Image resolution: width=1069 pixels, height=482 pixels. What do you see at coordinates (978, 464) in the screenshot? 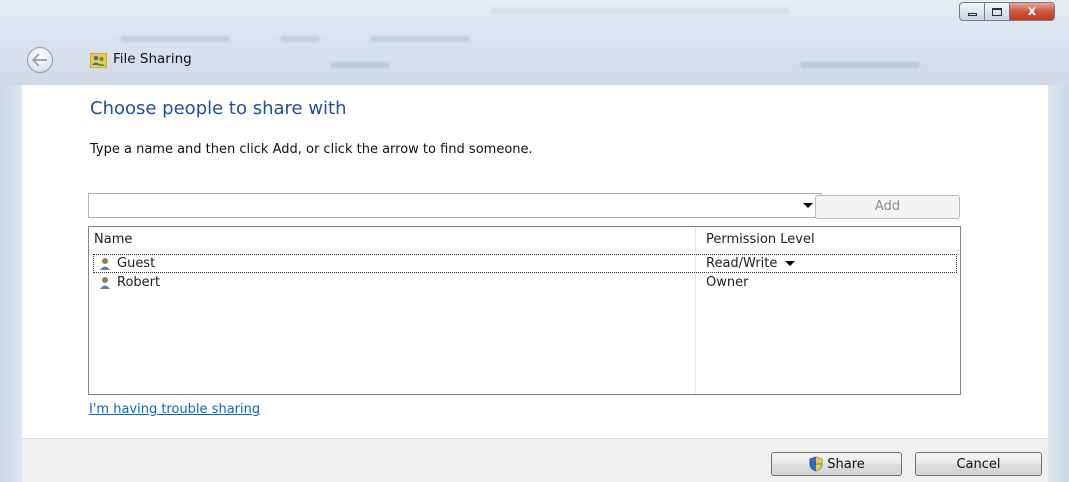
I see `cancel-button: Cancel` at bounding box center [978, 464].